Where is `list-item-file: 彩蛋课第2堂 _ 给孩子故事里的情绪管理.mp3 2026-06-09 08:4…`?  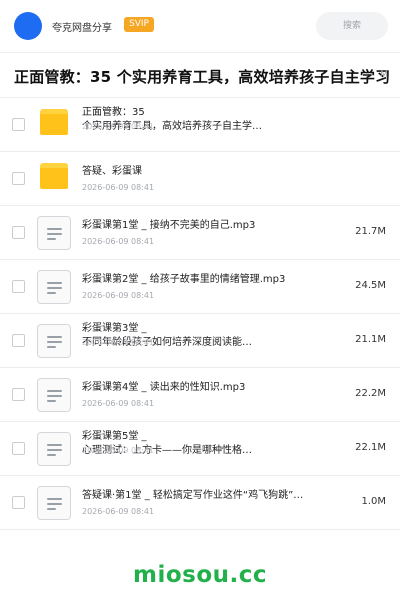
list-item-file: 彩蛋课第2堂 _ 给孩子故事里的情绪管理.mp3 2026-06-09 08:4… is located at coordinates (200, 287).